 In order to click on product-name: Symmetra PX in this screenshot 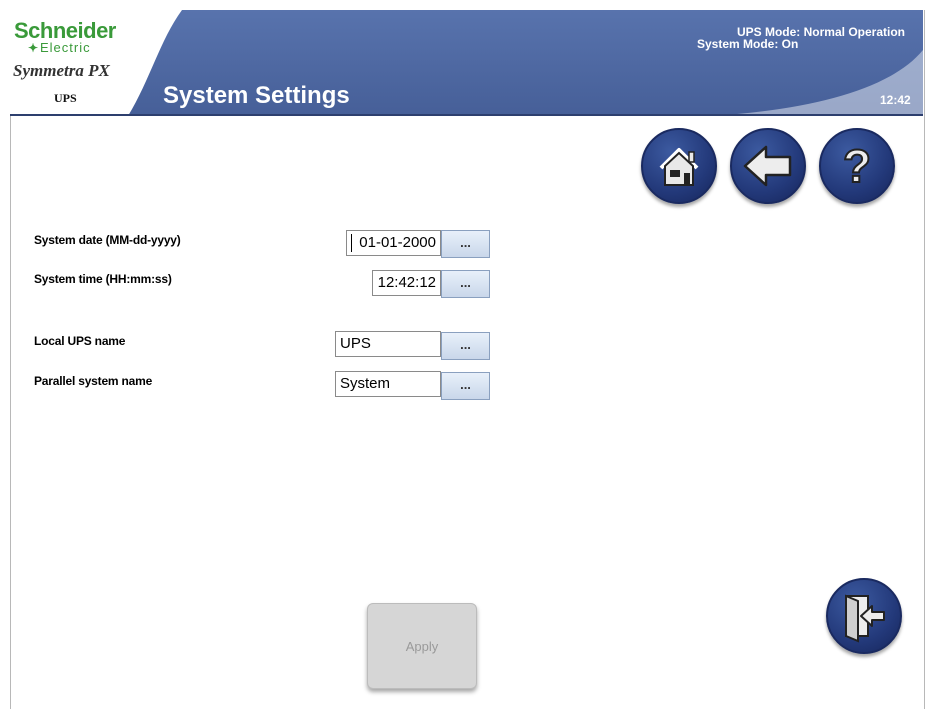, I will do `click(61, 70)`.